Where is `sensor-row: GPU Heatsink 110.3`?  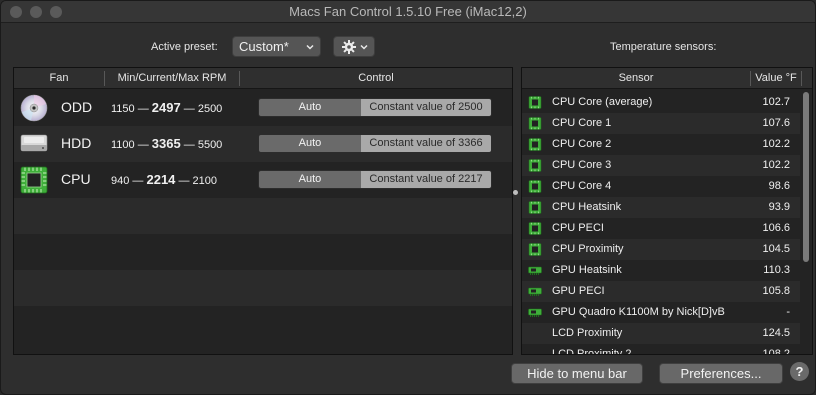
sensor-row: GPU Heatsink 110.3 is located at coordinates (661, 270).